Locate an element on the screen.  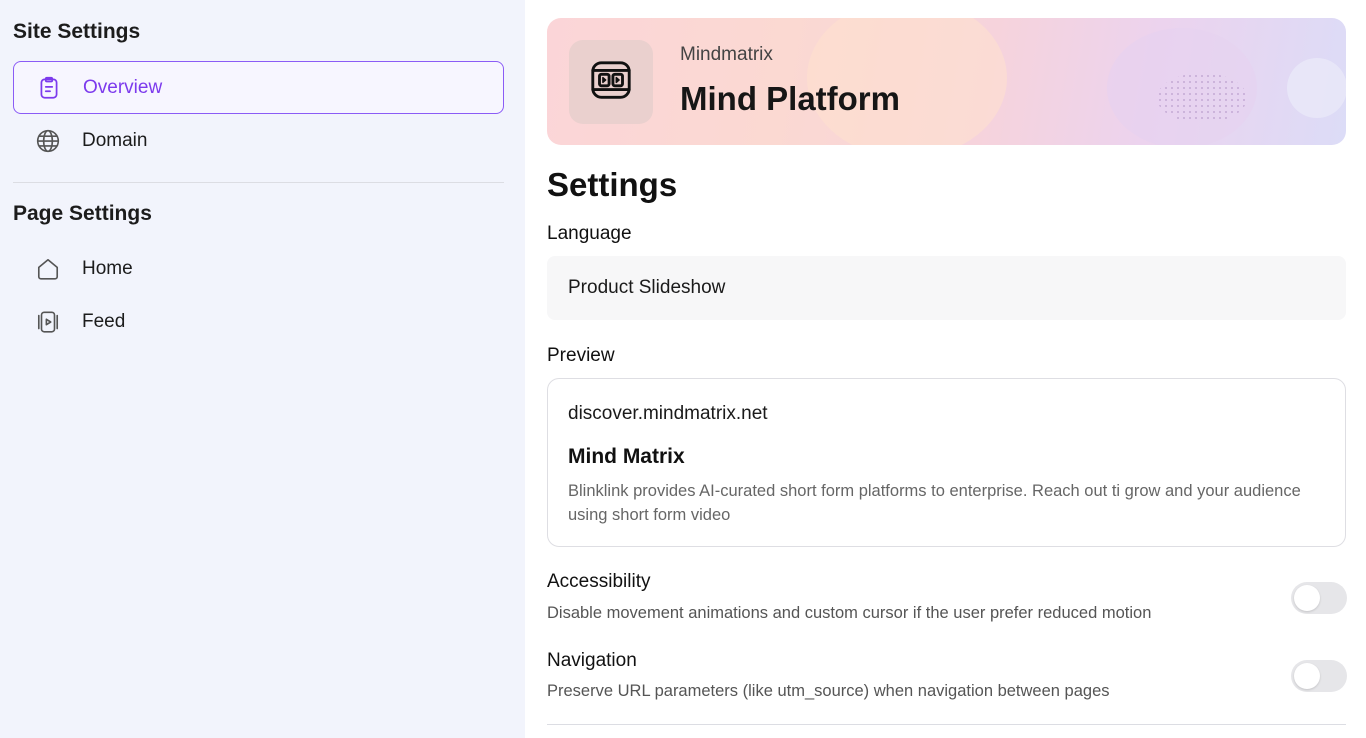
platform-name: Mind Platform is located at coordinates (790, 98).